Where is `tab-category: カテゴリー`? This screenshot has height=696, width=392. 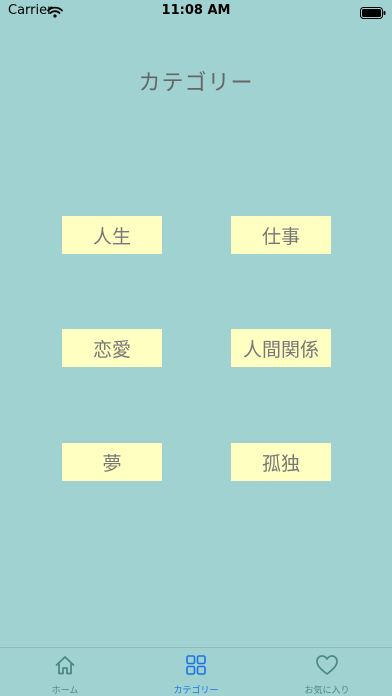 tab-category: カテゴリー is located at coordinates (196, 675).